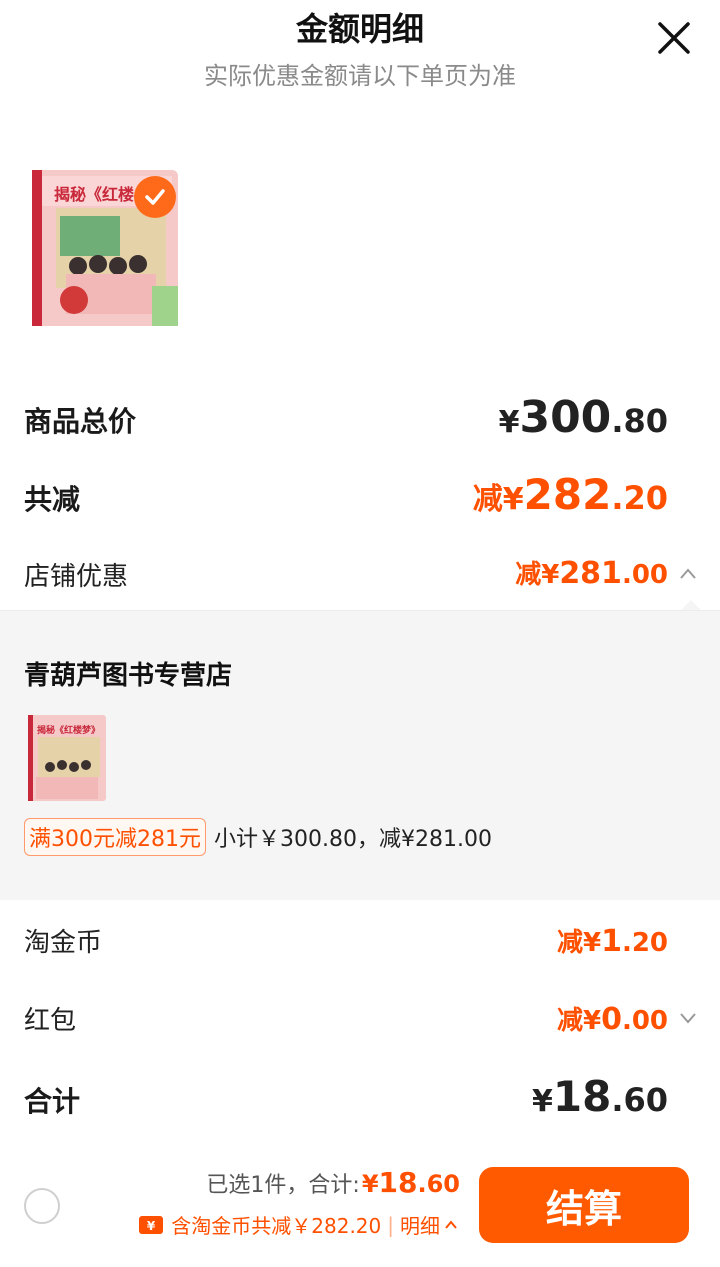  I want to click on shop-discount-label: 店铺优惠, so click(76, 577).